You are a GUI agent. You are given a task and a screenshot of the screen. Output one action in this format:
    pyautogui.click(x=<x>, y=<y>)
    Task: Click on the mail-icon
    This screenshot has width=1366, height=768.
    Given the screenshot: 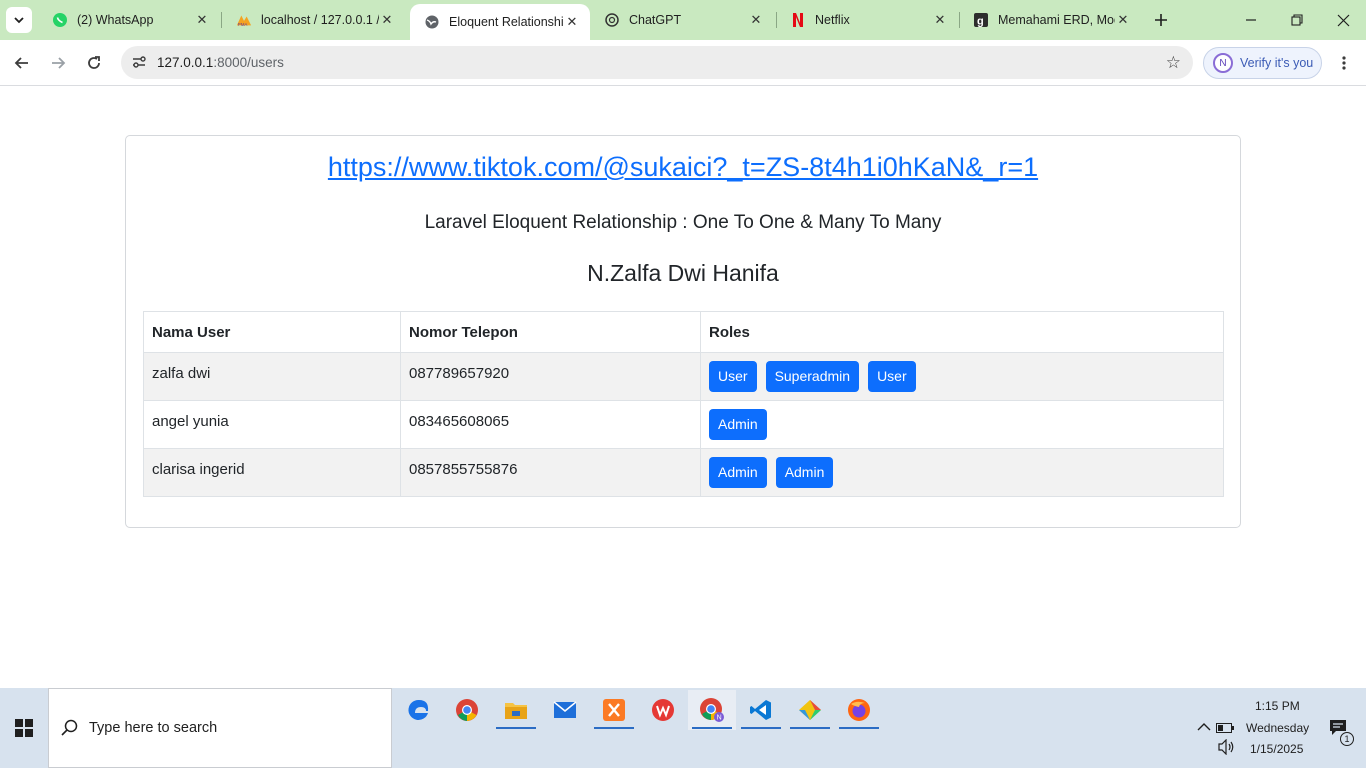 What is the action you would take?
    pyautogui.click(x=565, y=710)
    